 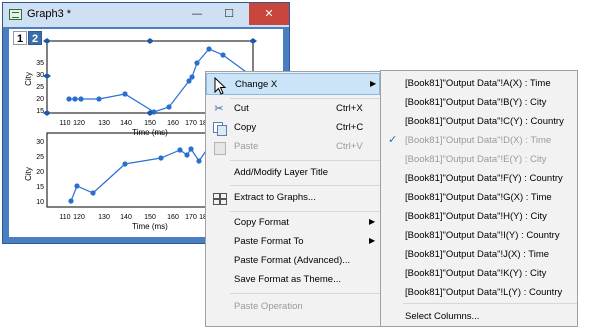 I want to click on submenu-item-column-l: [Book81]"Output Data"!L(Y) : Country, so click(x=479, y=292).